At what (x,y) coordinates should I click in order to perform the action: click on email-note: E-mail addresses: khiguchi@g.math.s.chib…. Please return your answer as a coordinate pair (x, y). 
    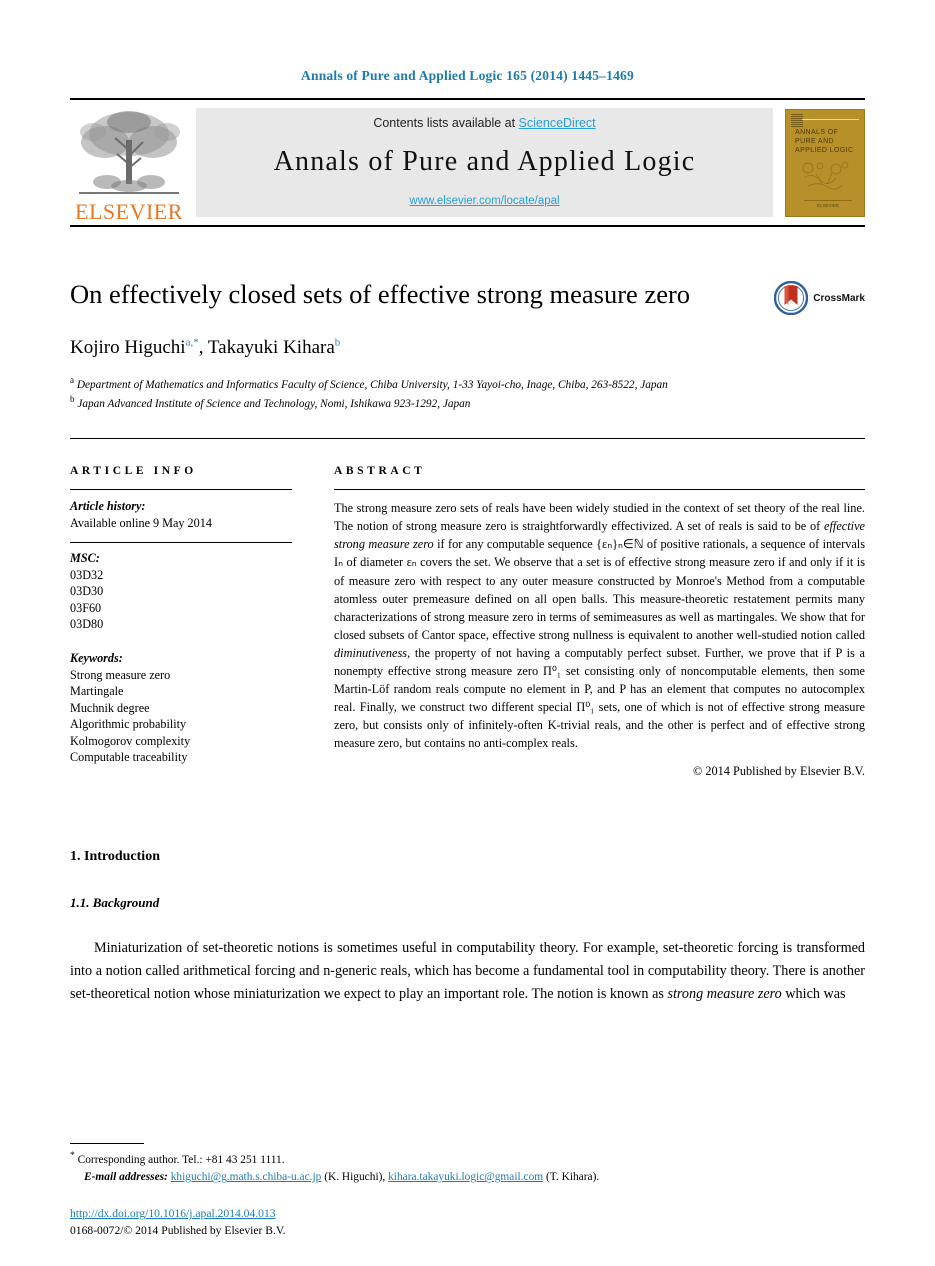
    Looking at the image, I should click on (467, 1177).